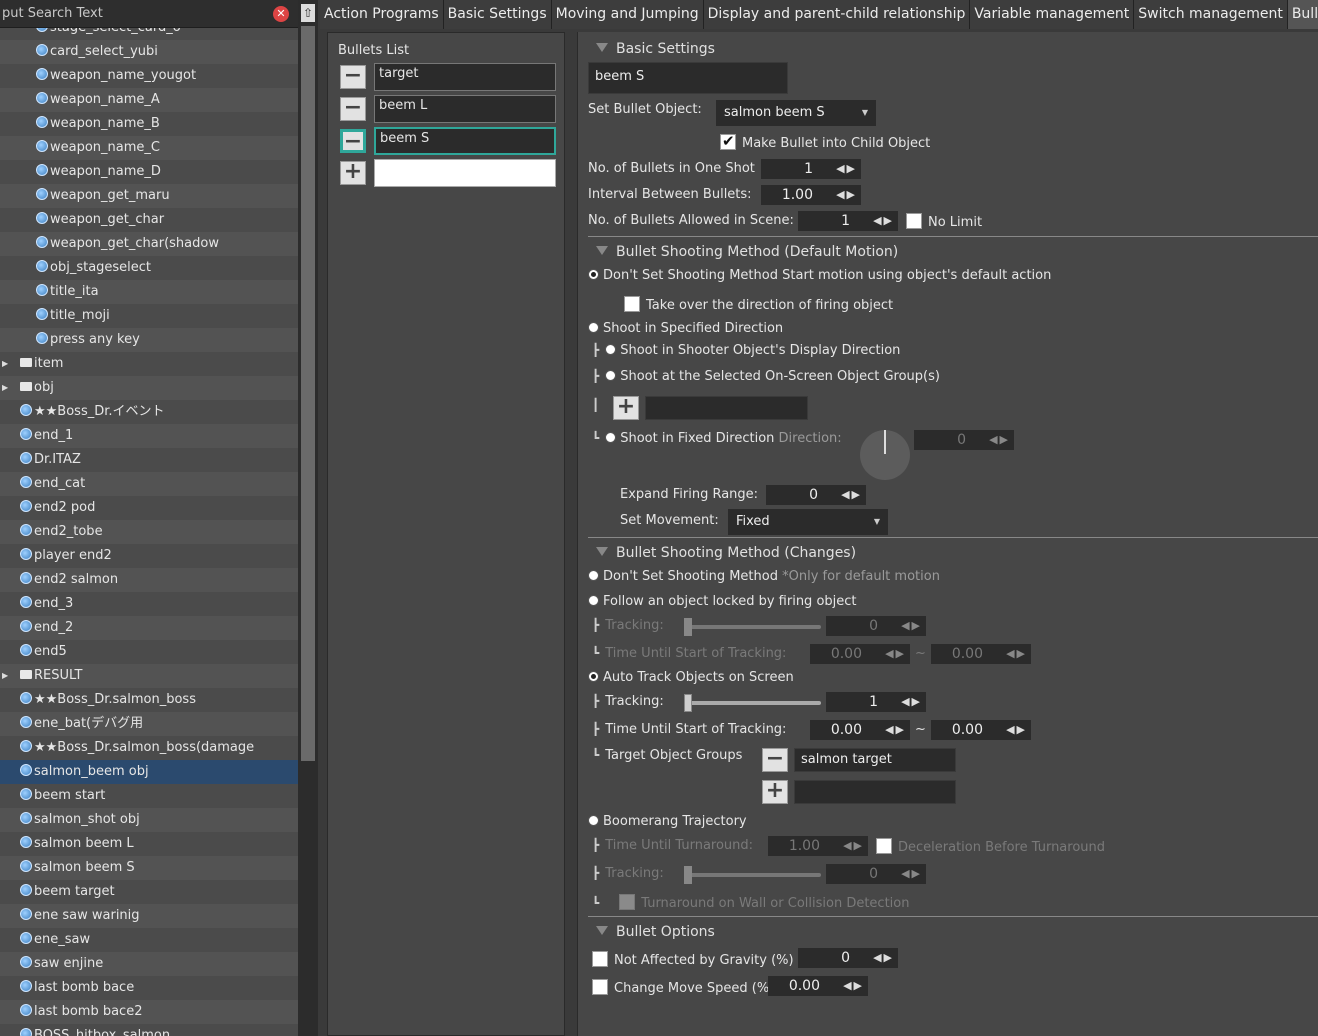 The height and width of the screenshot is (1036, 1318). I want to click on tree-item: end2 pod, so click(149, 508).